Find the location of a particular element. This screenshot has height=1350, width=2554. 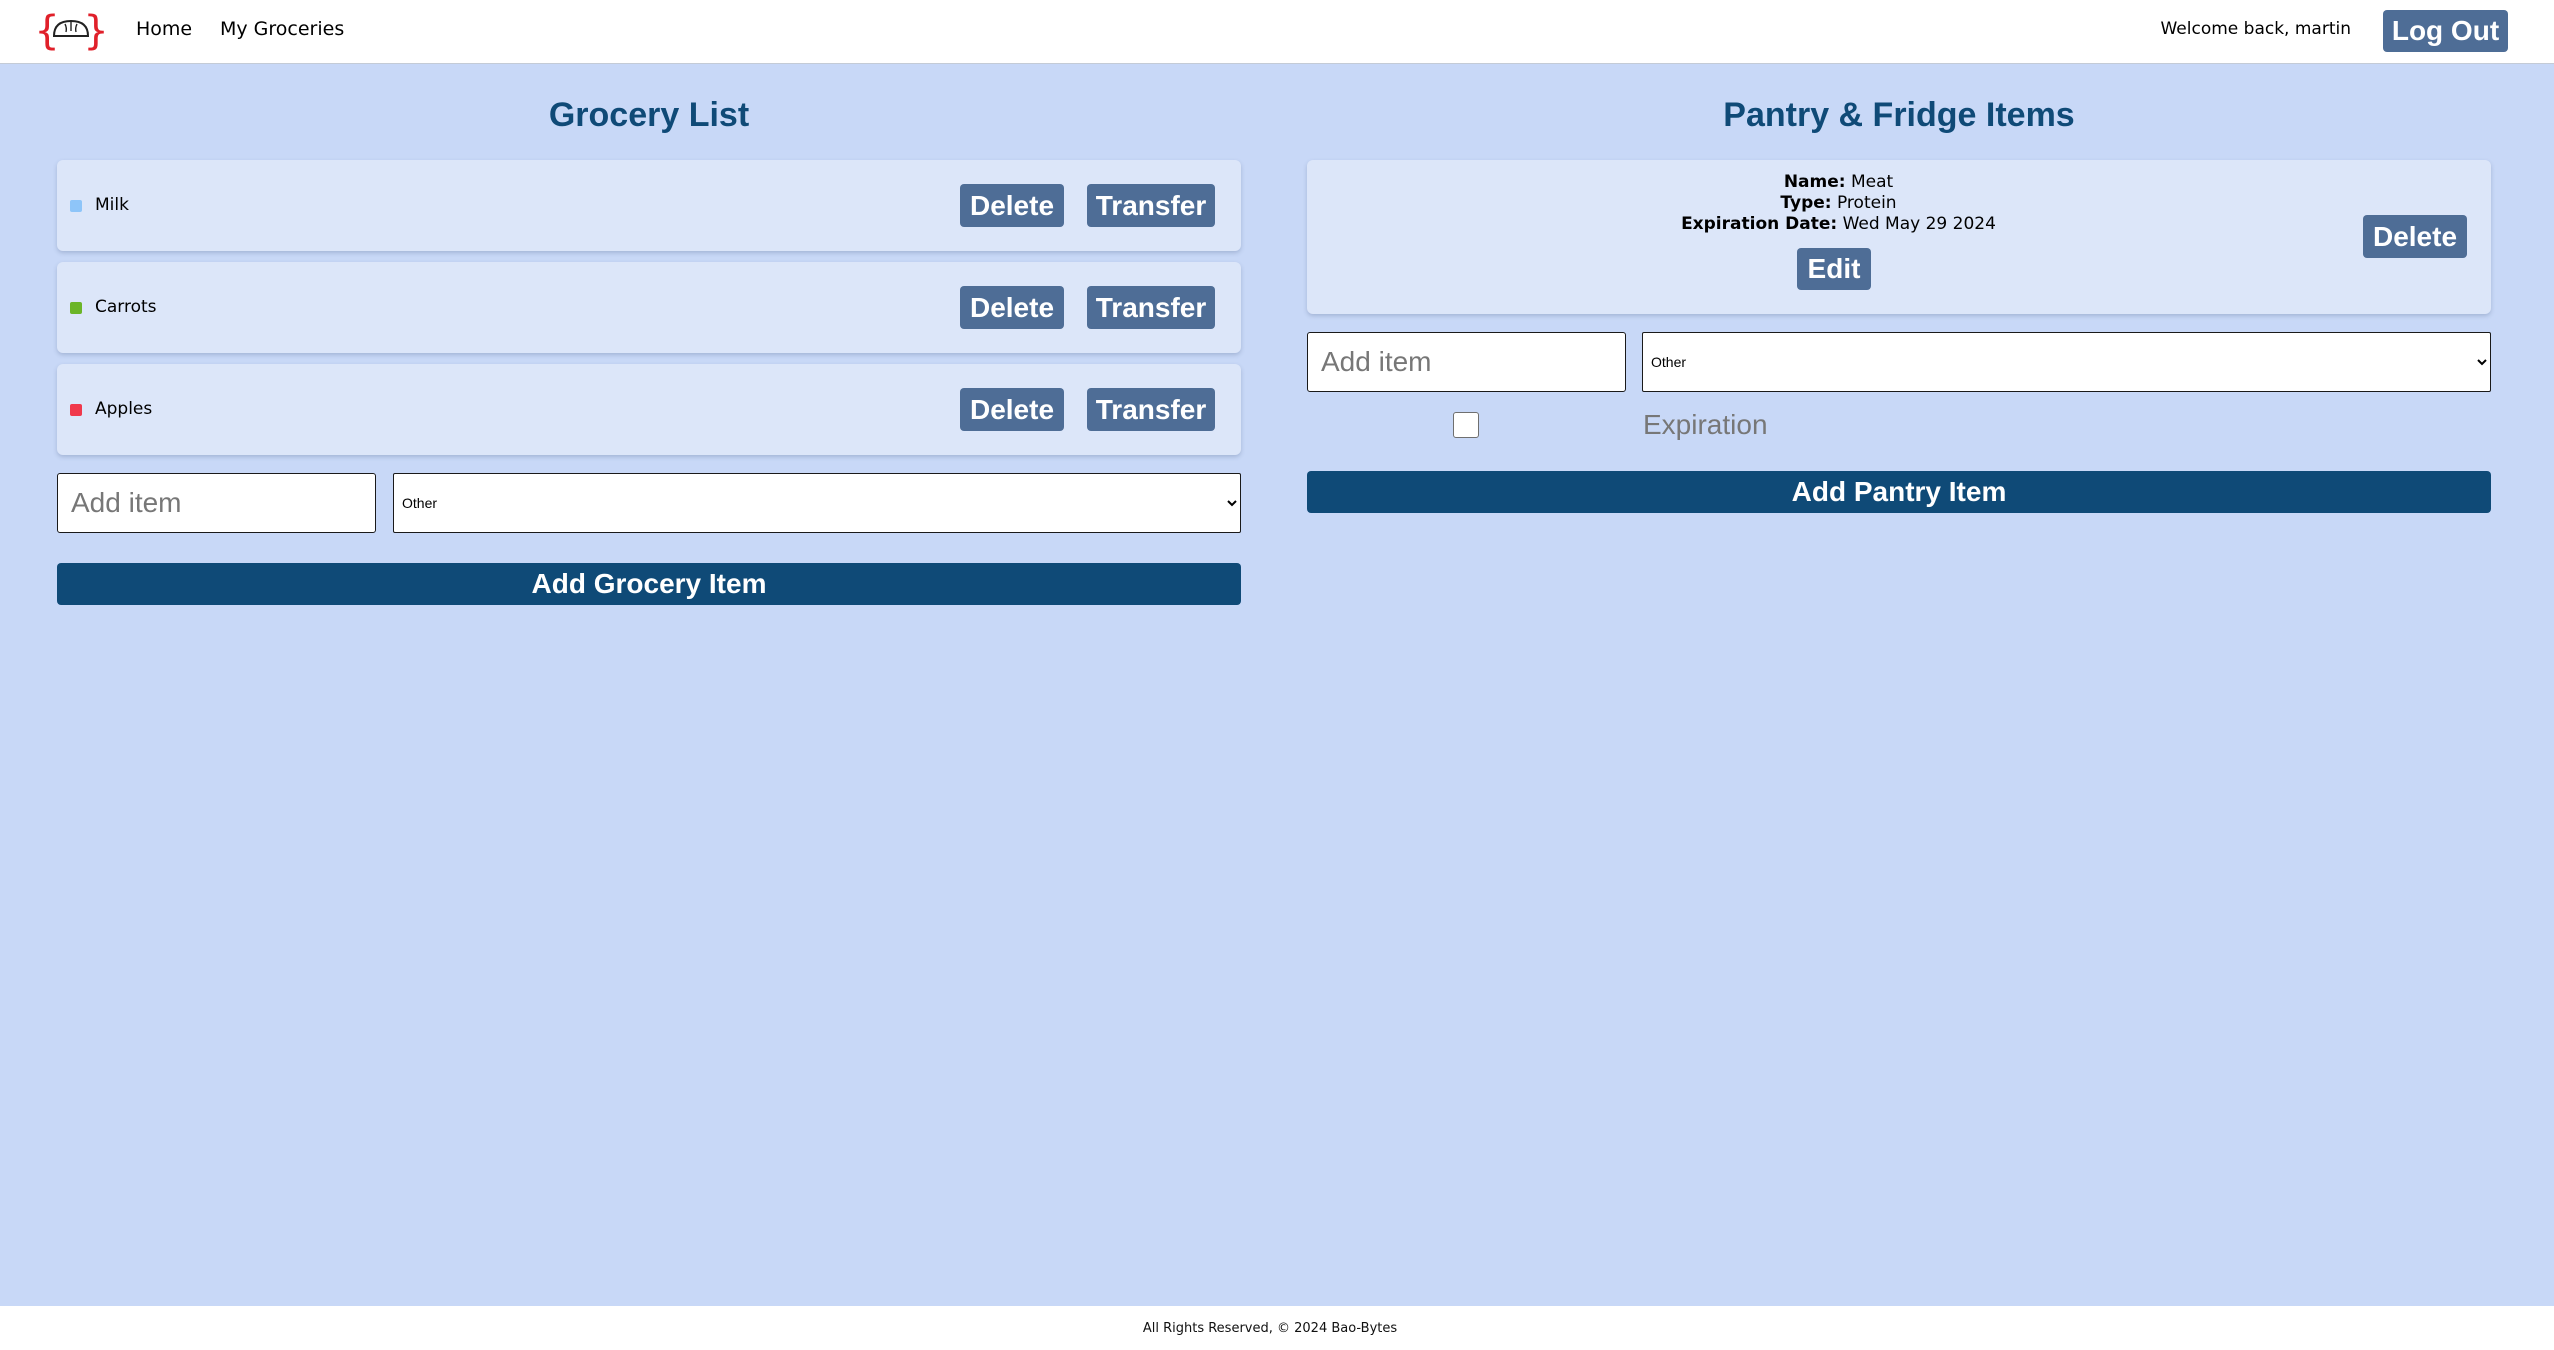

pantry-item-expiration: Wed May 29 2024 is located at coordinates (1919, 224).